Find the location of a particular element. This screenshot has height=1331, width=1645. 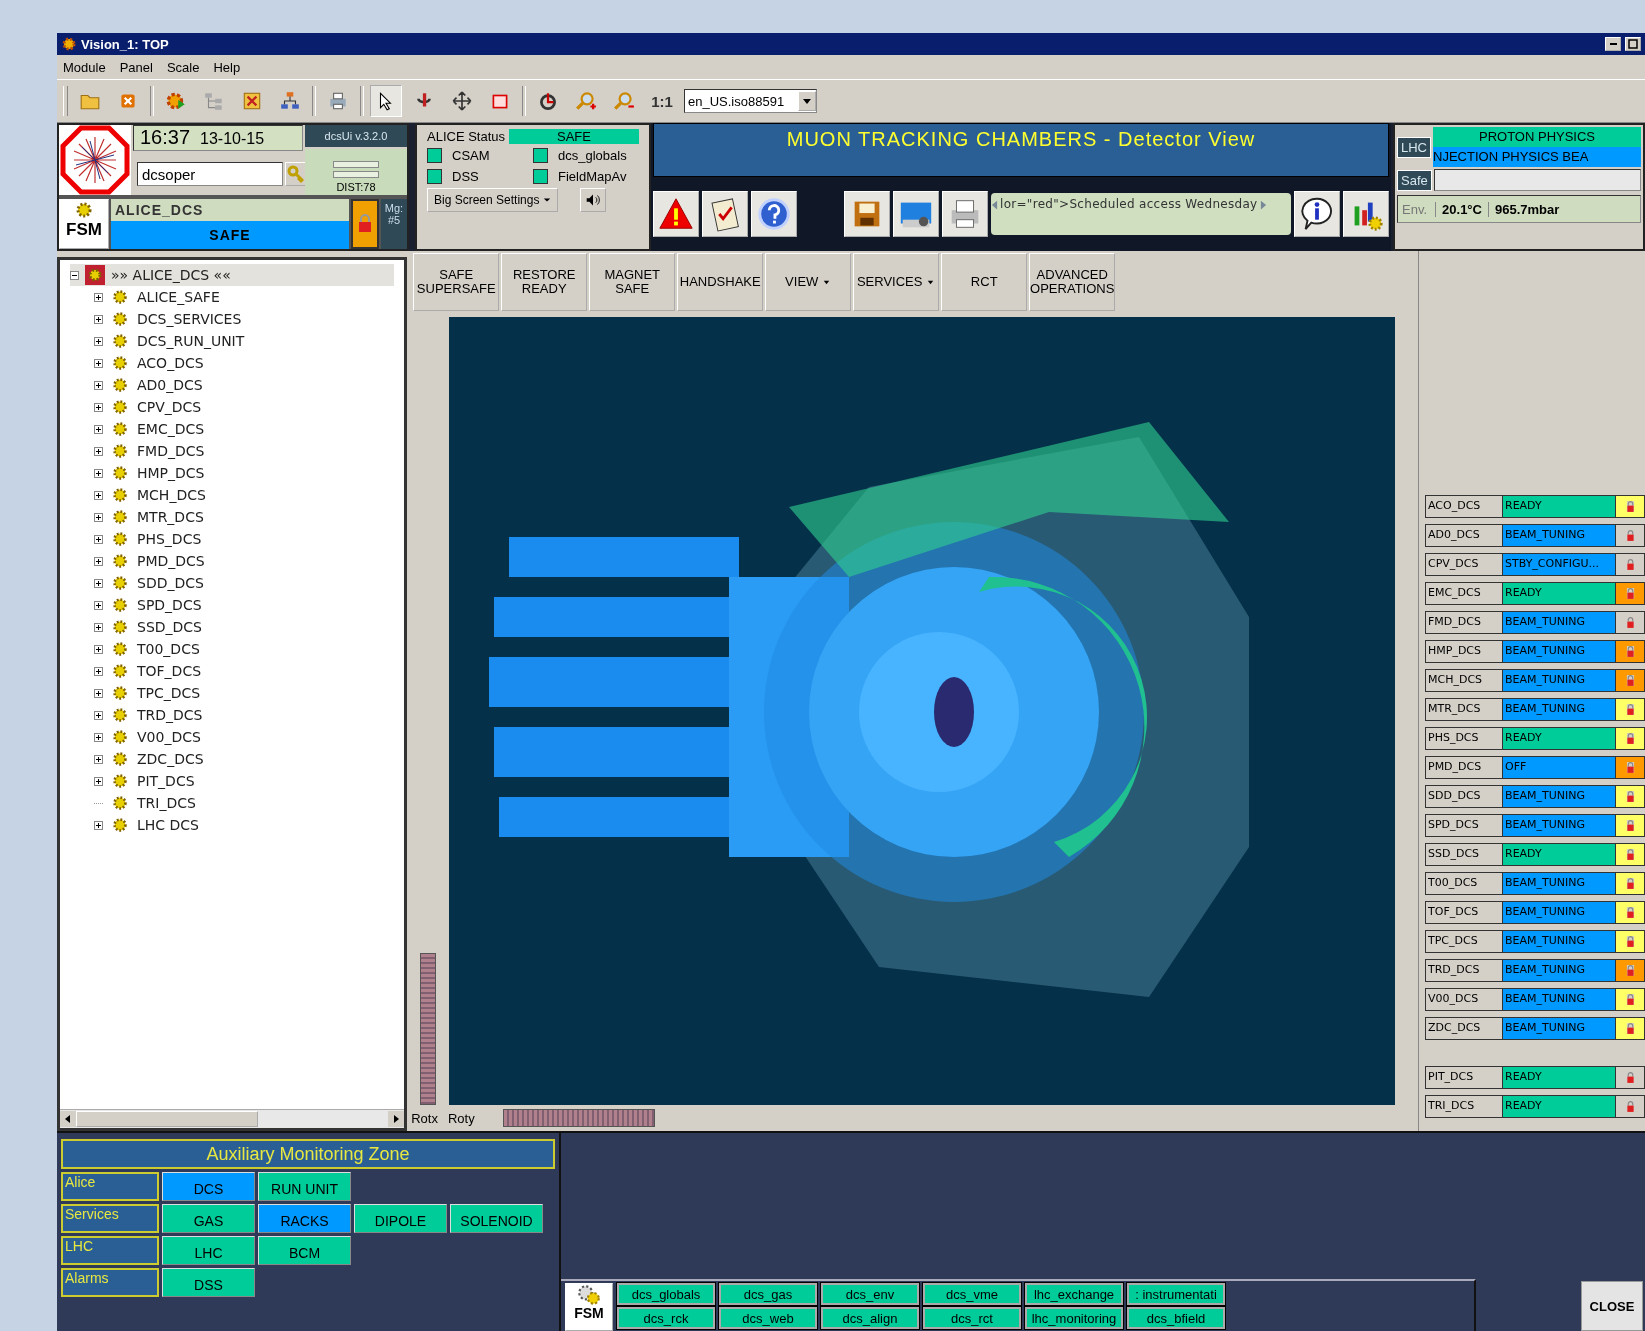

tree-item: SSD_DCS is located at coordinates (169, 627).